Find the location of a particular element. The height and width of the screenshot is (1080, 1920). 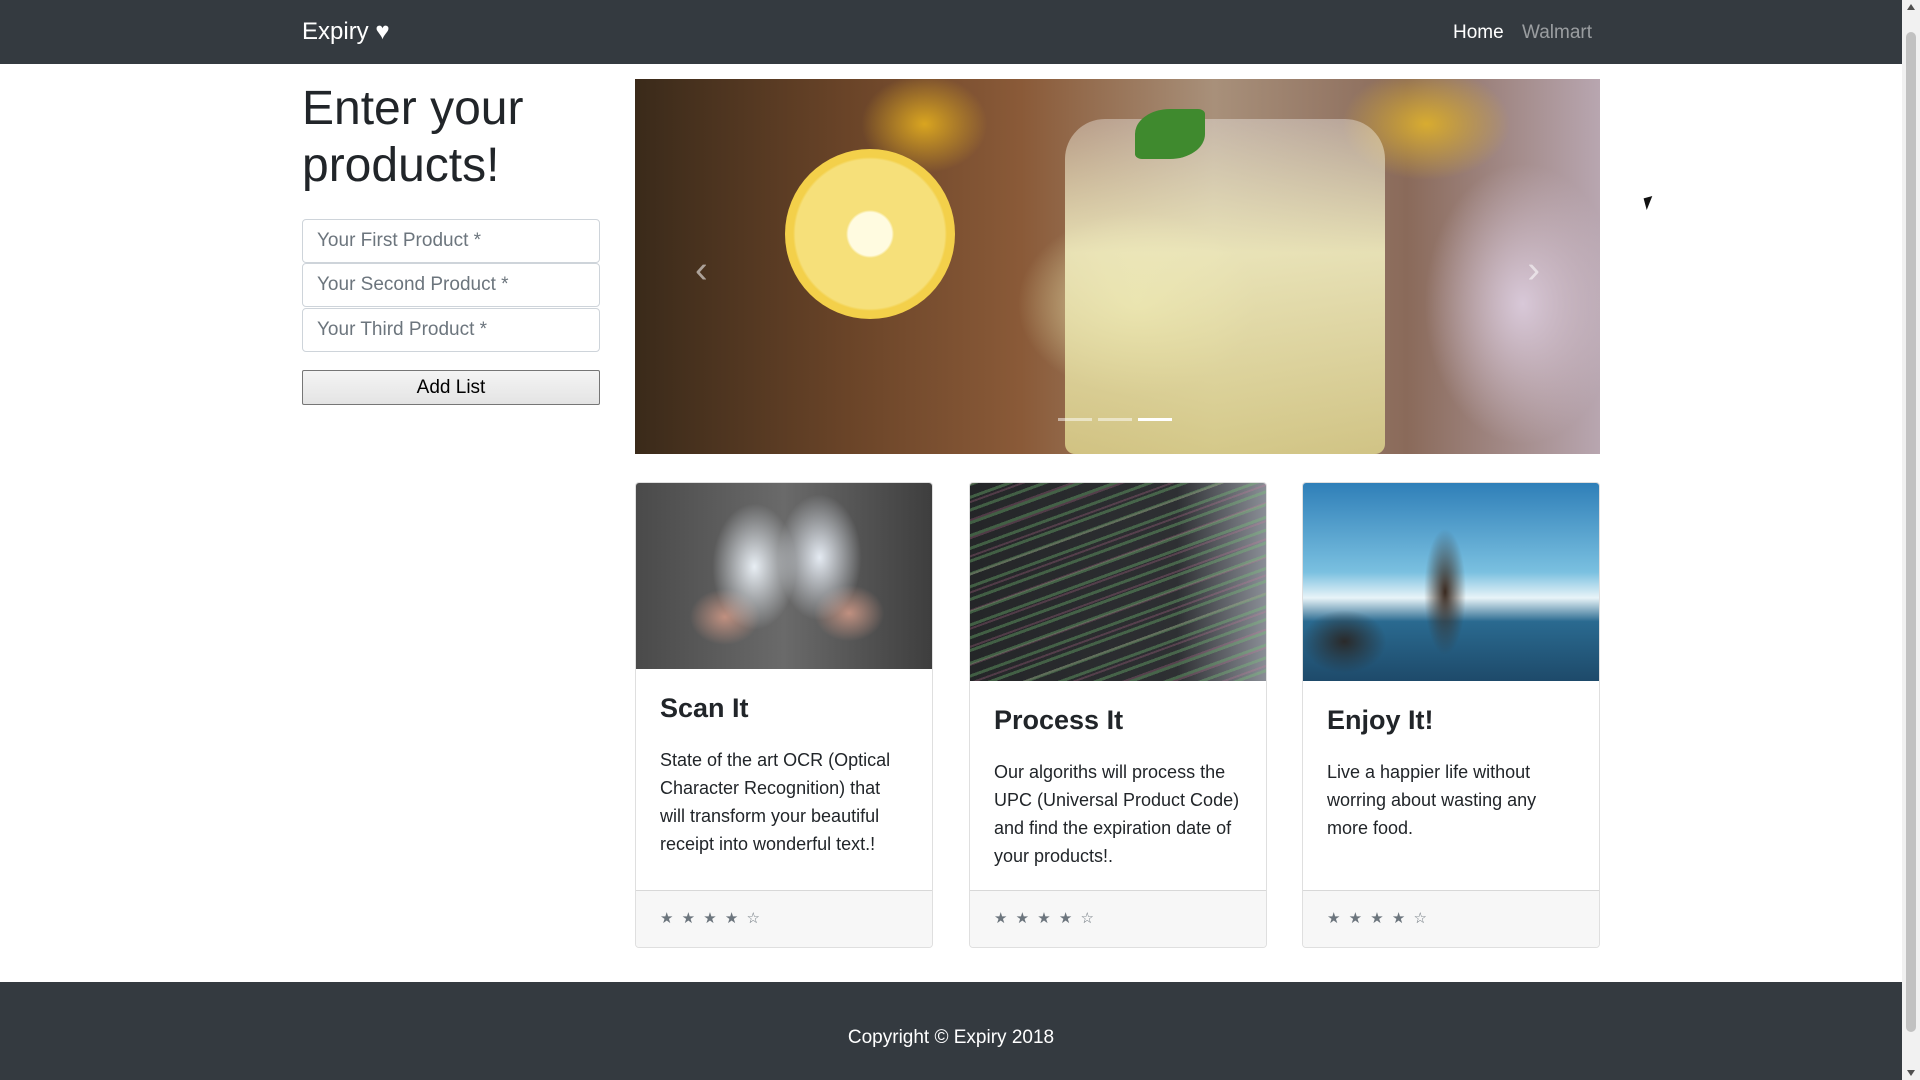

carousel-indicators is located at coordinates (1115, 419).